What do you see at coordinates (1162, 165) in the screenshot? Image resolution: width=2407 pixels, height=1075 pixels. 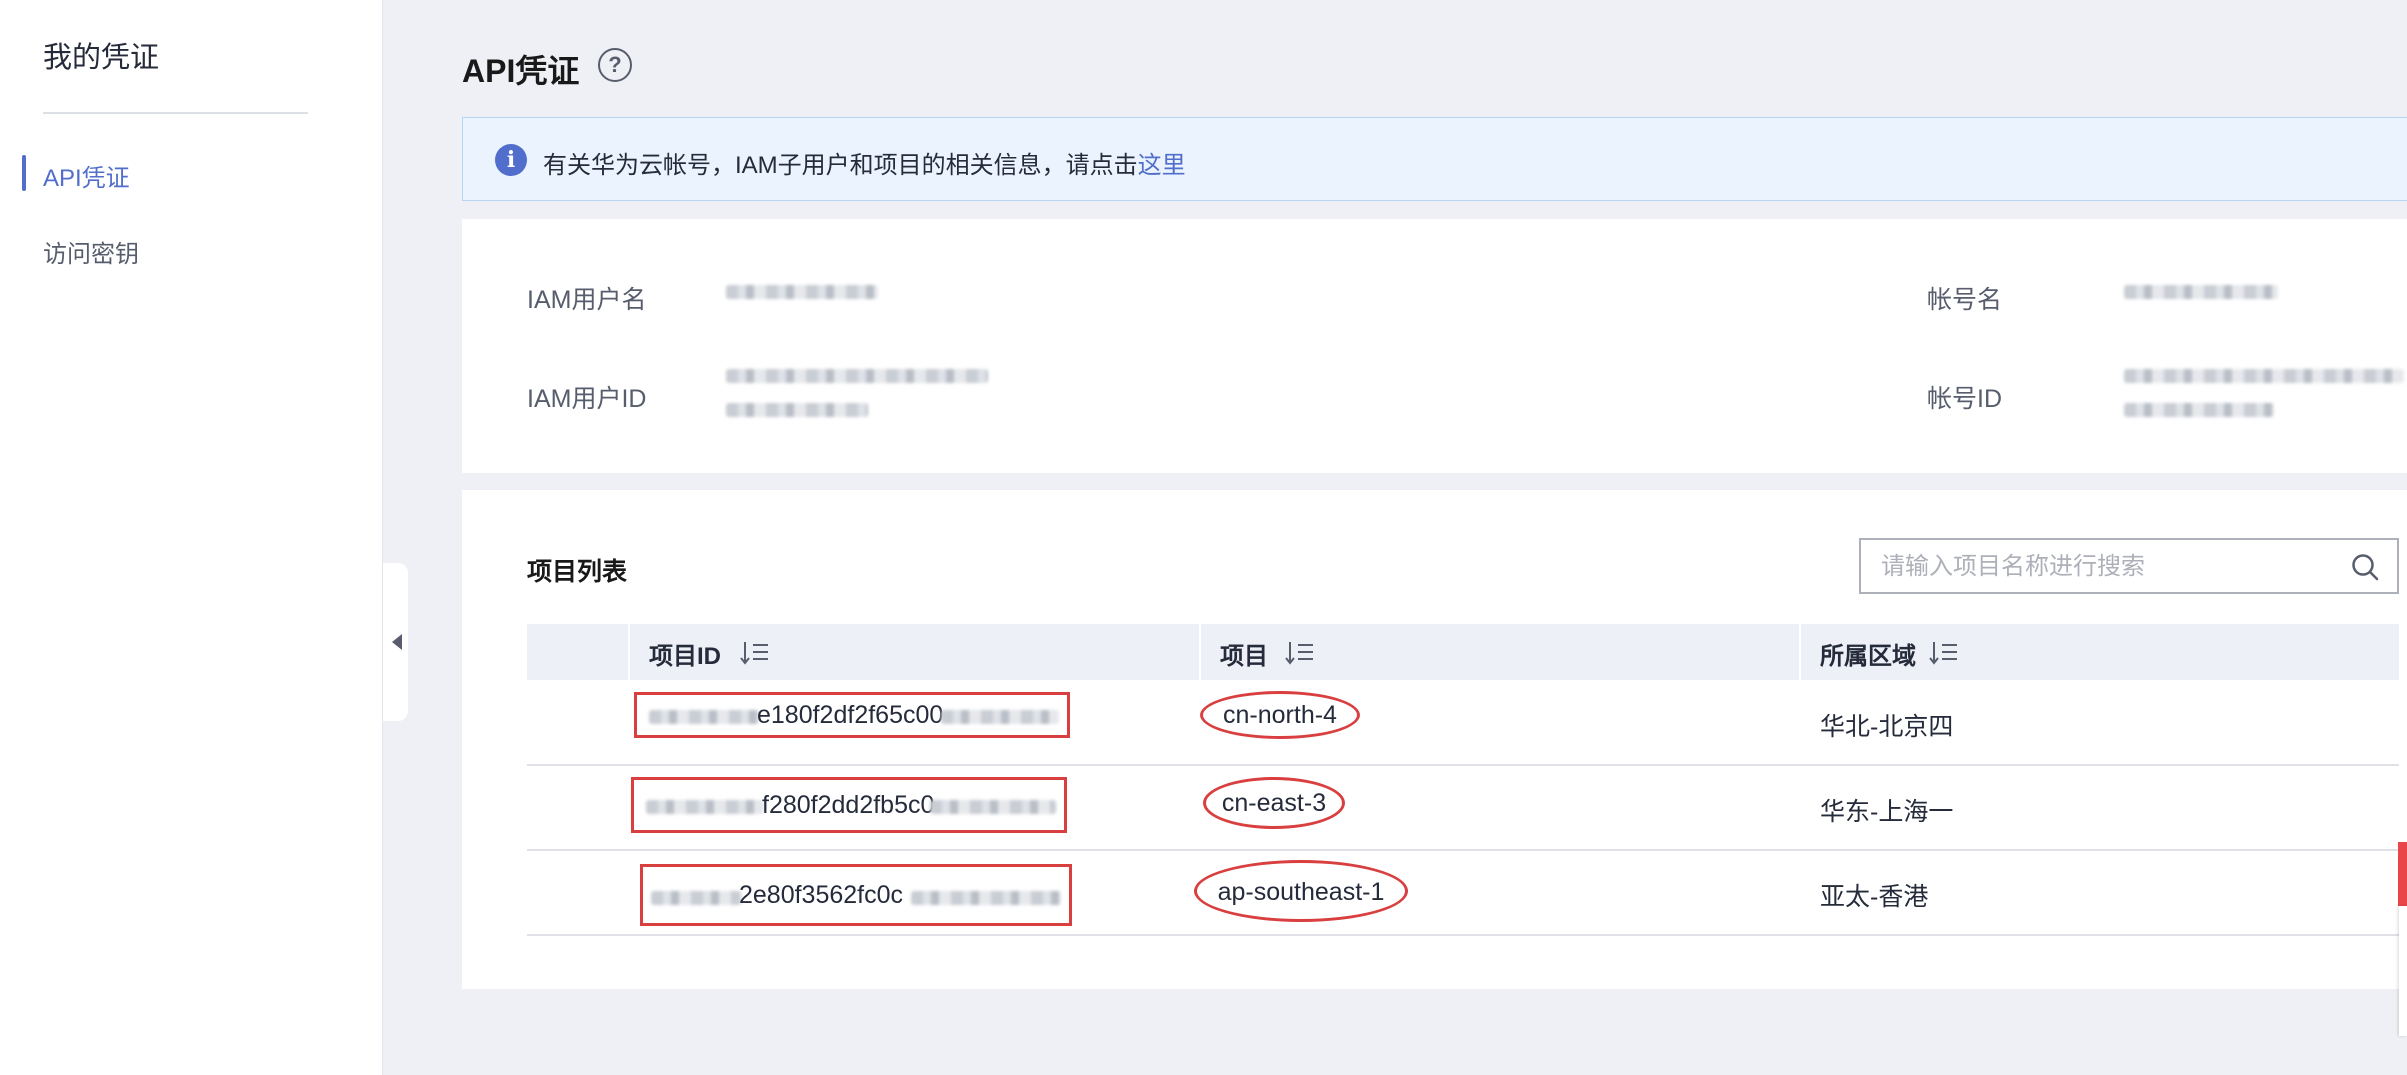 I see `info-link: 这里` at bounding box center [1162, 165].